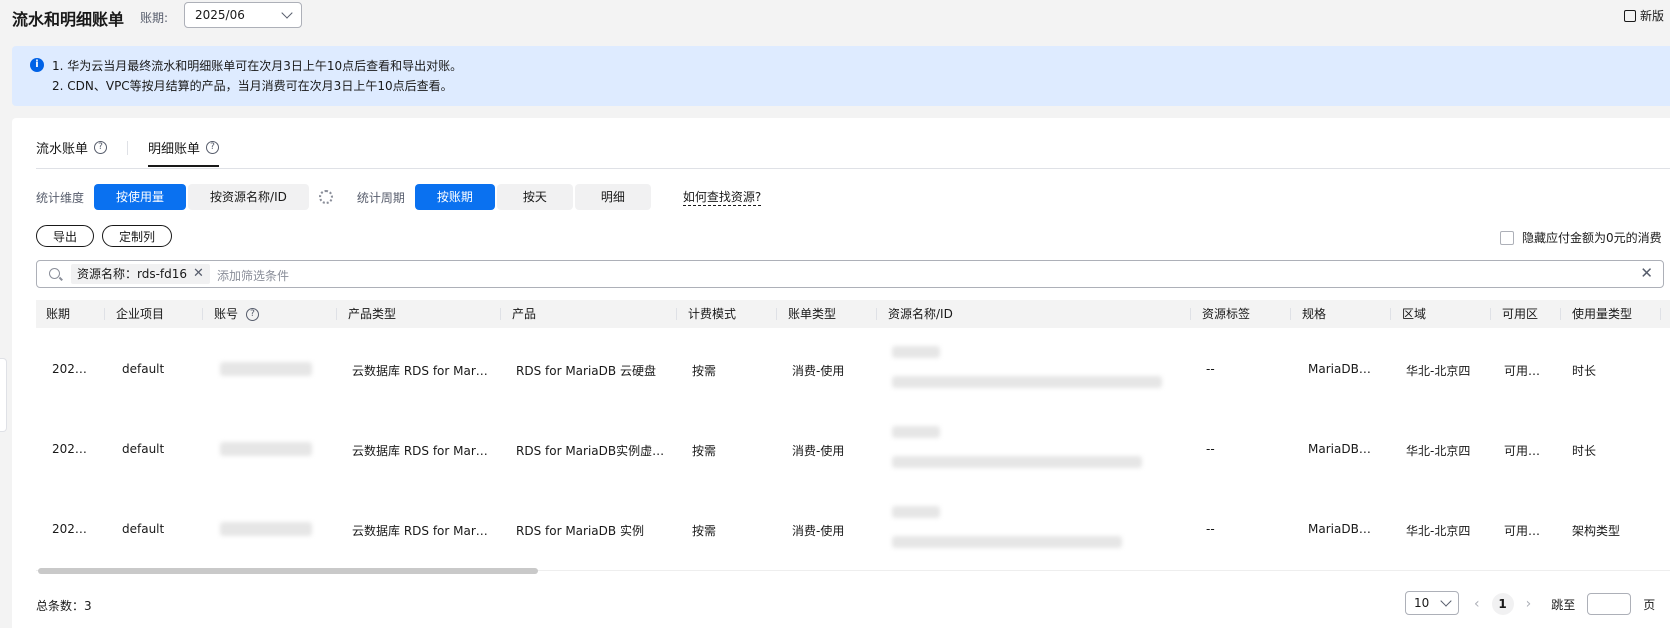  Describe the element at coordinates (54, 273) in the screenshot. I see `search-icon` at that location.